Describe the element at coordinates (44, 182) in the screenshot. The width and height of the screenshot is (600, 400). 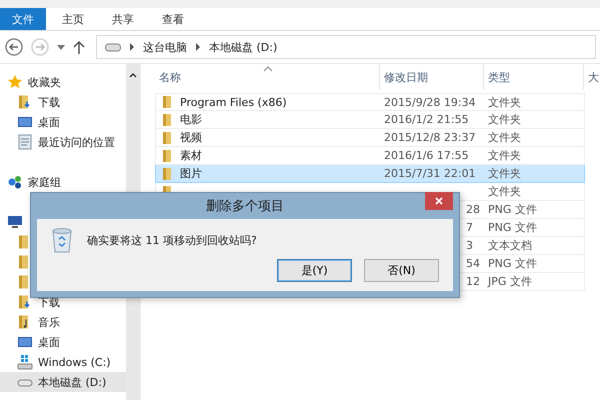
I see `sidebar-label: 家庭组` at that location.